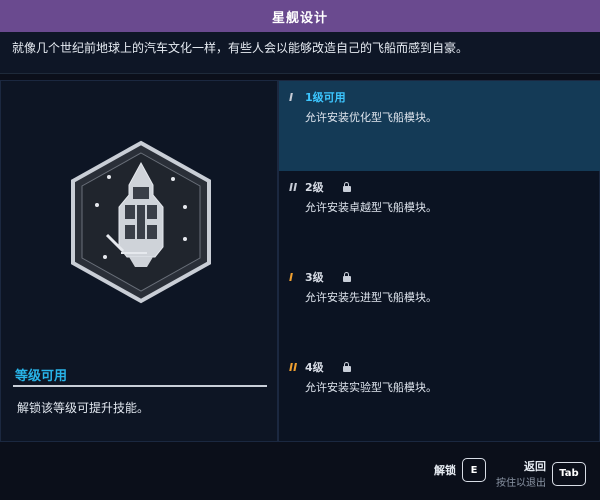 The image size is (600, 500). Describe the element at coordinates (439, 126) in the screenshot. I see `tier-row-1: I 1级可用 允许安装优化型飞船模块。` at that location.